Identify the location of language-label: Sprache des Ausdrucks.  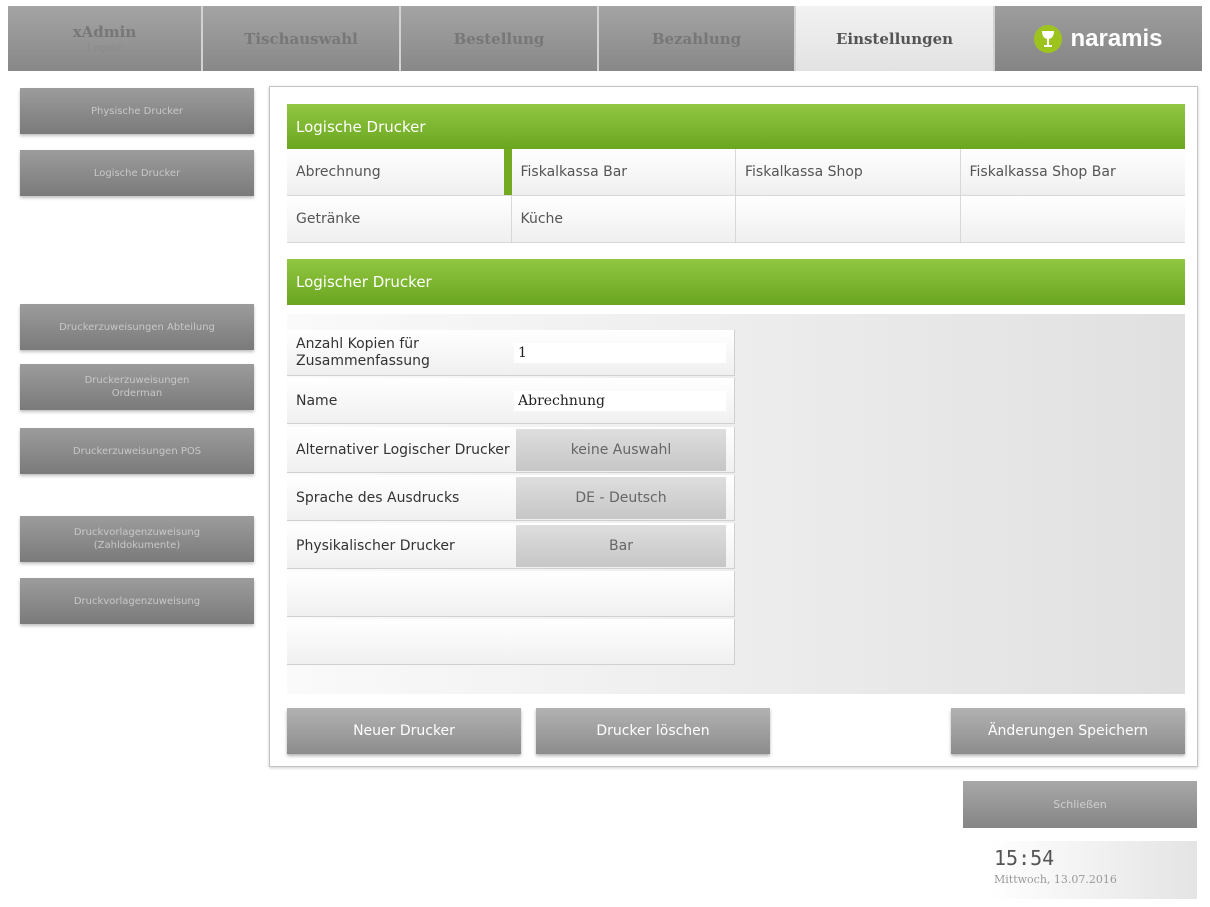
(378, 497).